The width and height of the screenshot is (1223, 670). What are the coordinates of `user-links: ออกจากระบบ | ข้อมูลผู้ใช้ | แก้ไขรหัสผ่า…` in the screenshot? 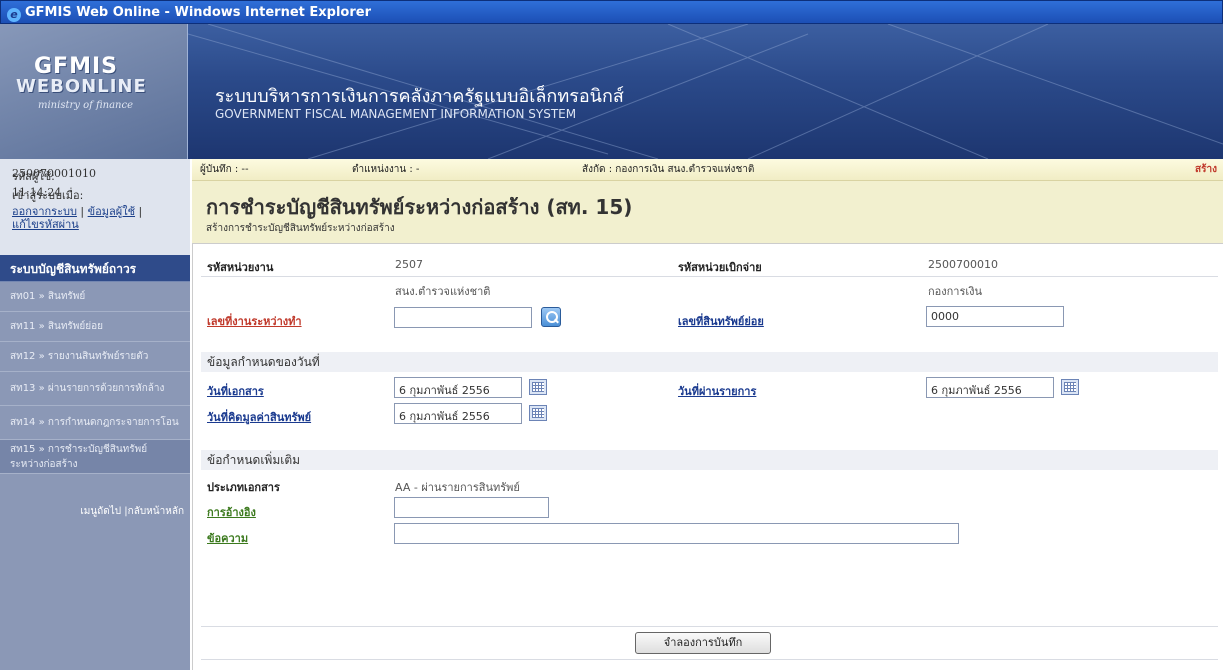 It's located at (77, 218).